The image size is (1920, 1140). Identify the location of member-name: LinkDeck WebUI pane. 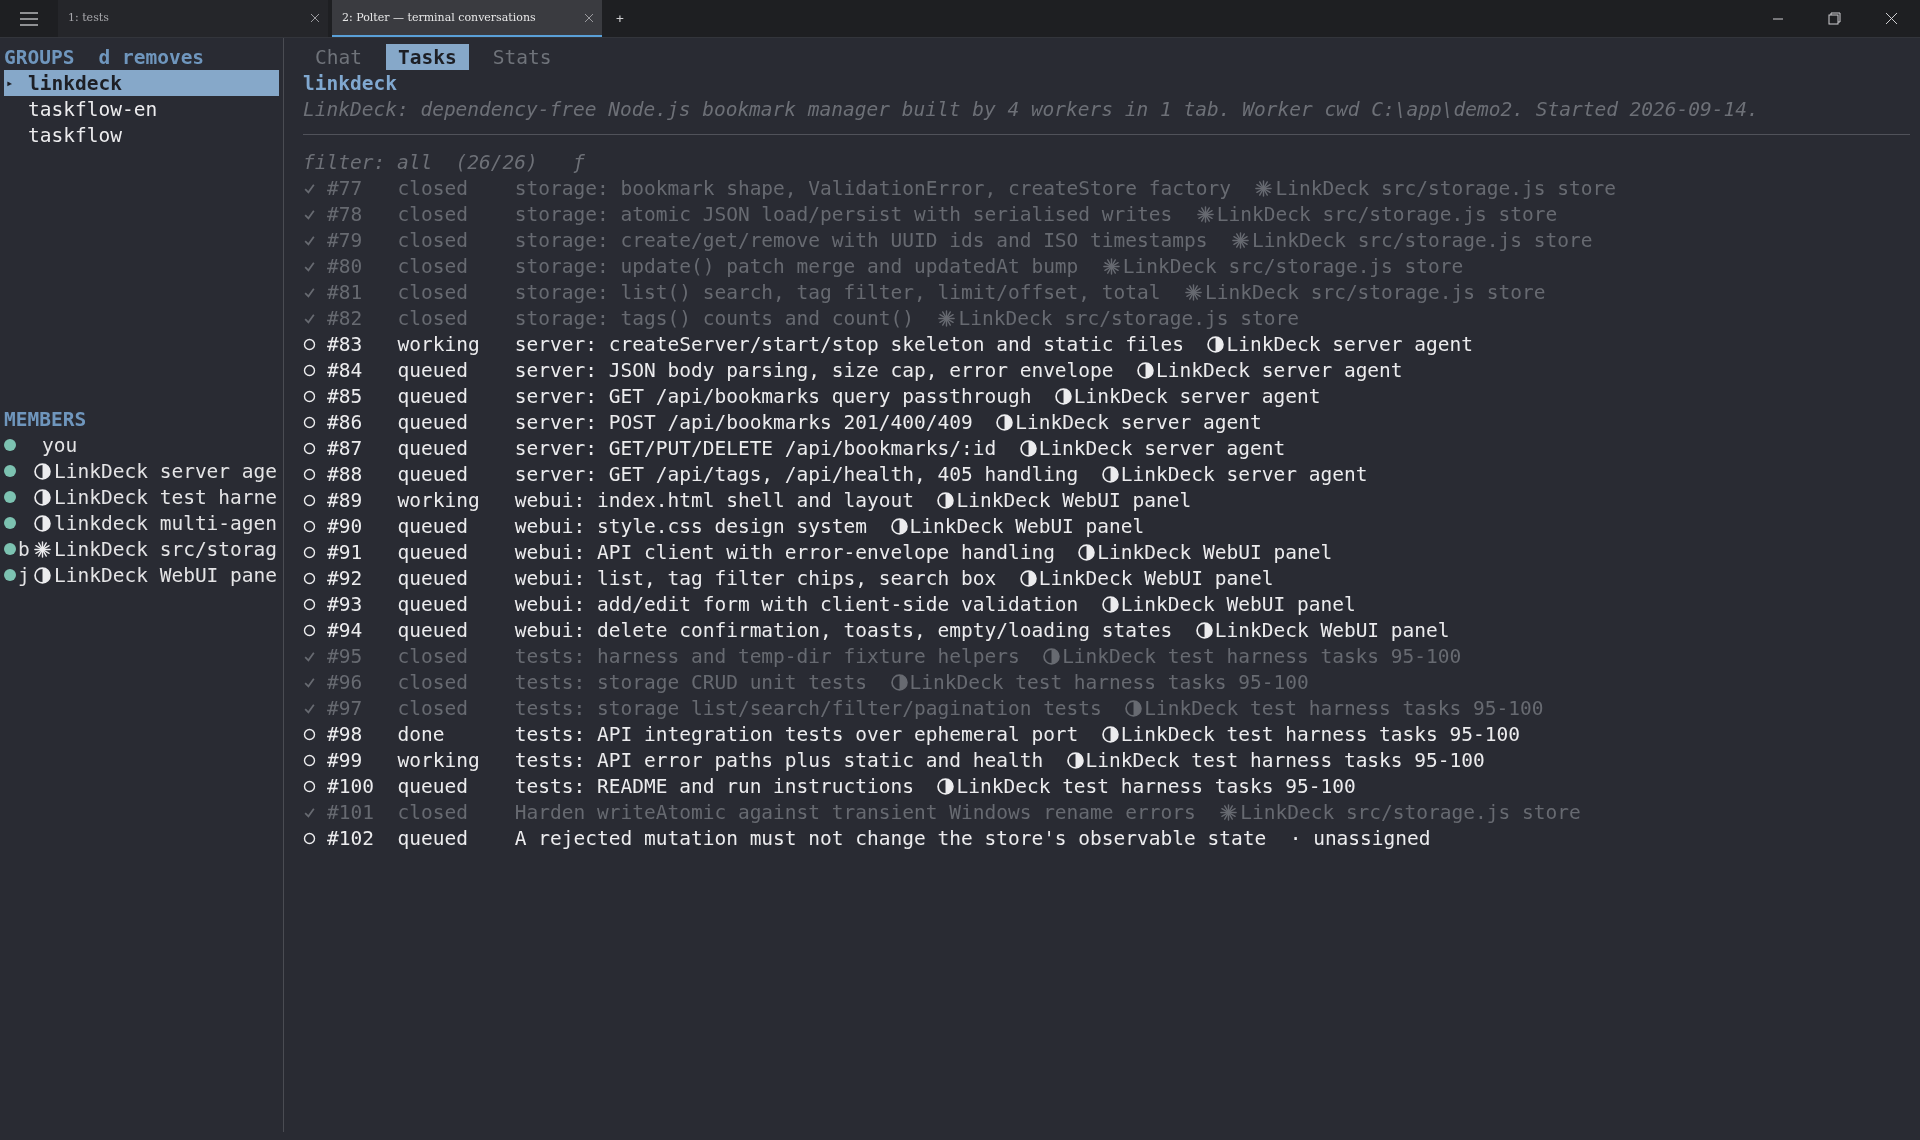
(166, 575).